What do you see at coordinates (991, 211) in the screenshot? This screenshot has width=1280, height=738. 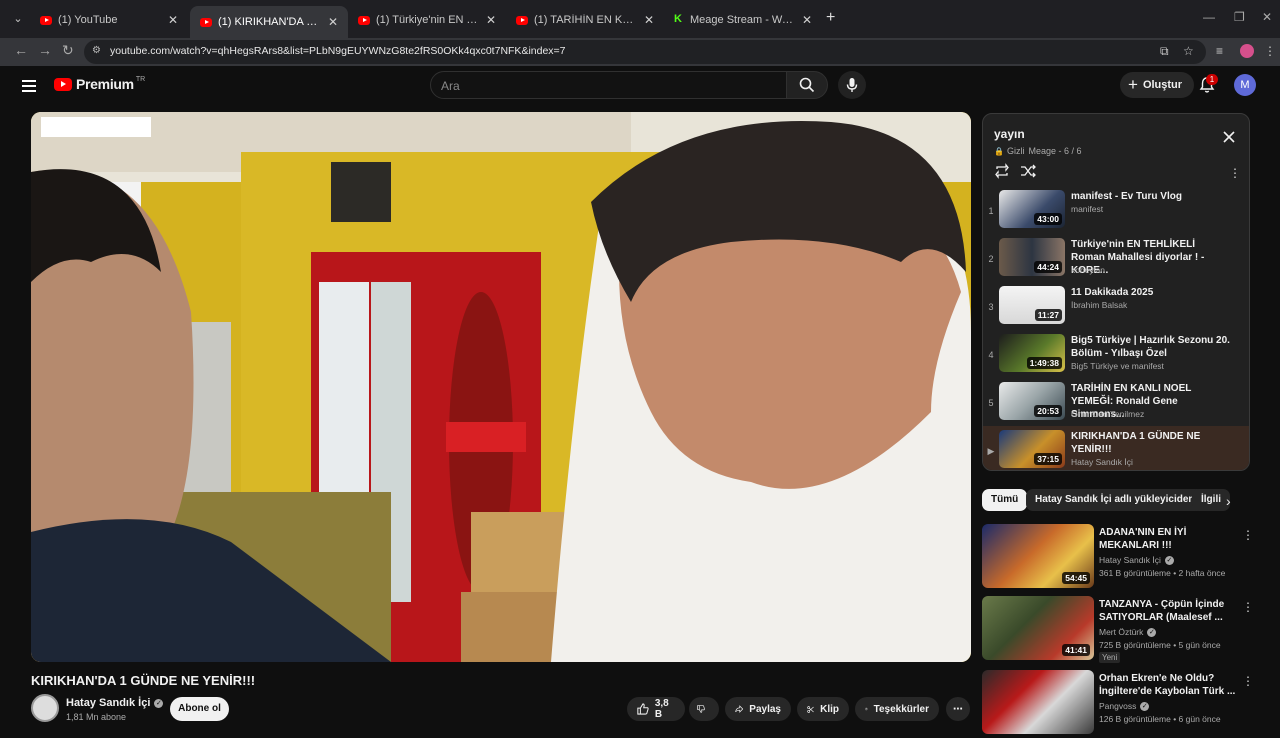 I see `playlist-item-index: 1` at bounding box center [991, 211].